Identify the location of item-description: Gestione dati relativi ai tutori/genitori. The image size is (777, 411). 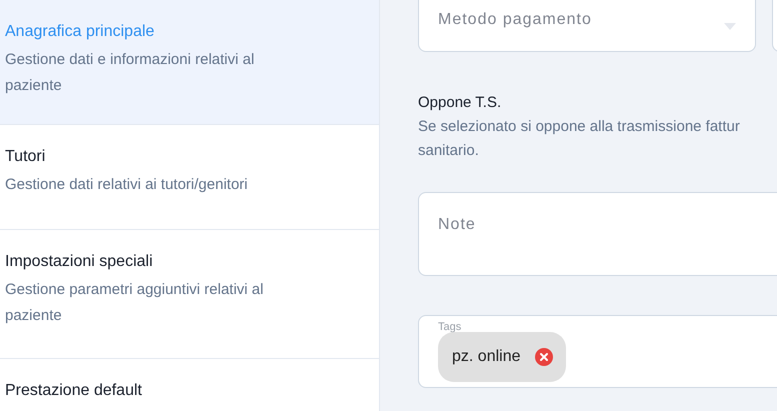
(127, 185).